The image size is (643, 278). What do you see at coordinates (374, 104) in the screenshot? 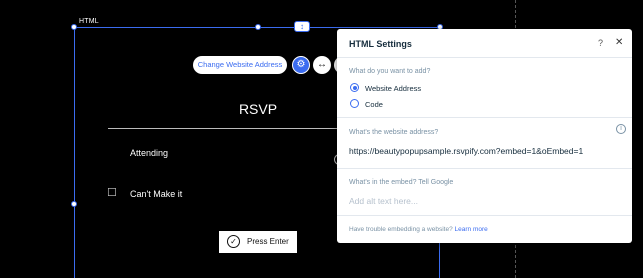
I see `code-option-label: Code` at bounding box center [374, 104].